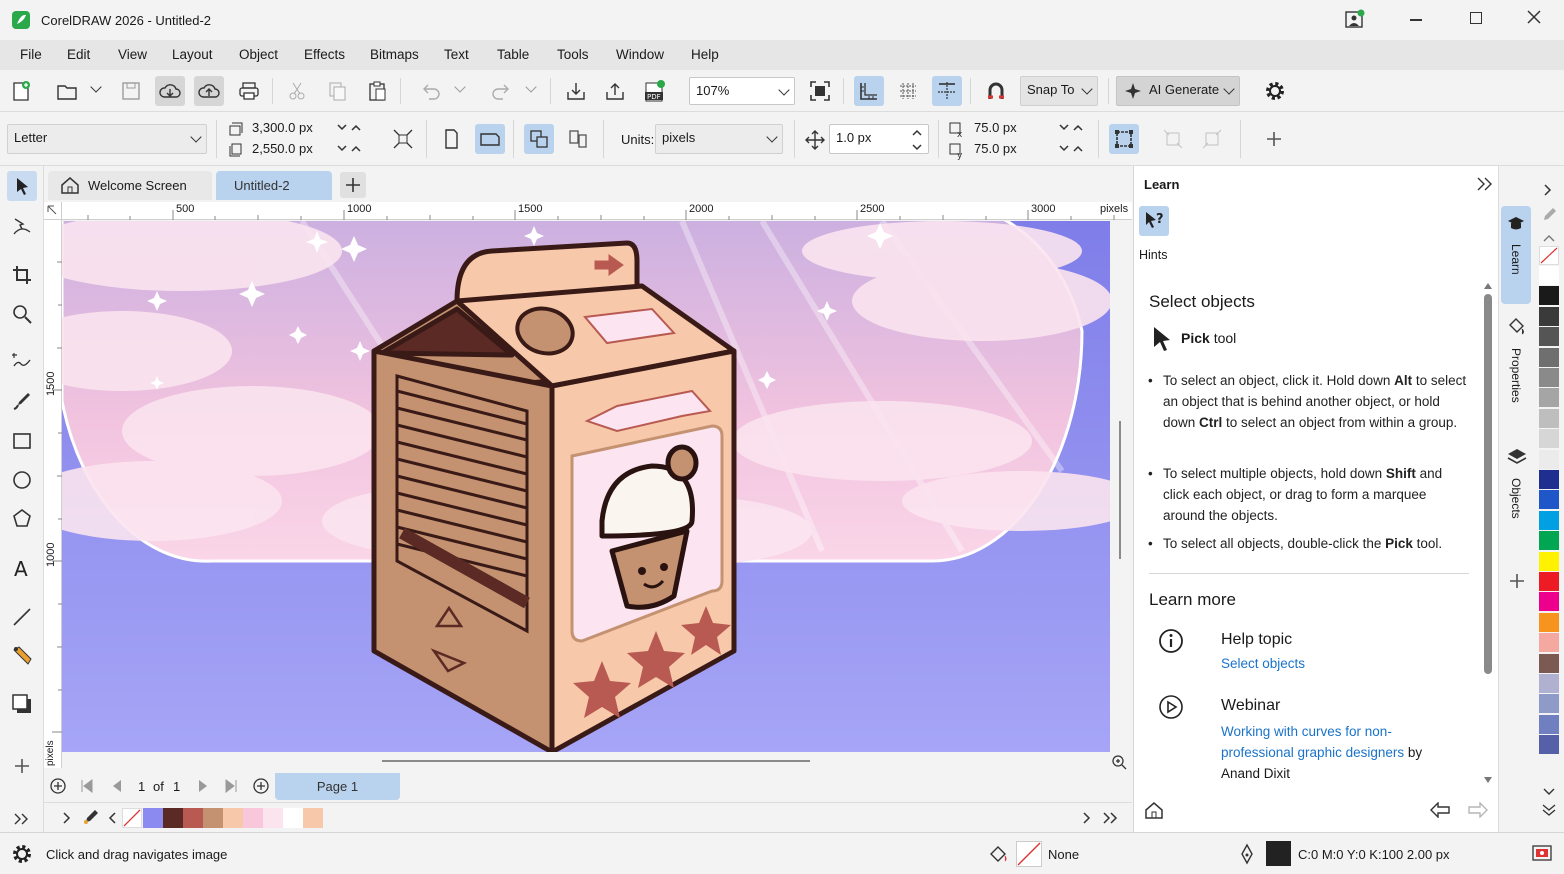  What do you see at coordinates (490, 139) in the screenshot?
I see `landscape-icon` at bounding box center [490, 139].